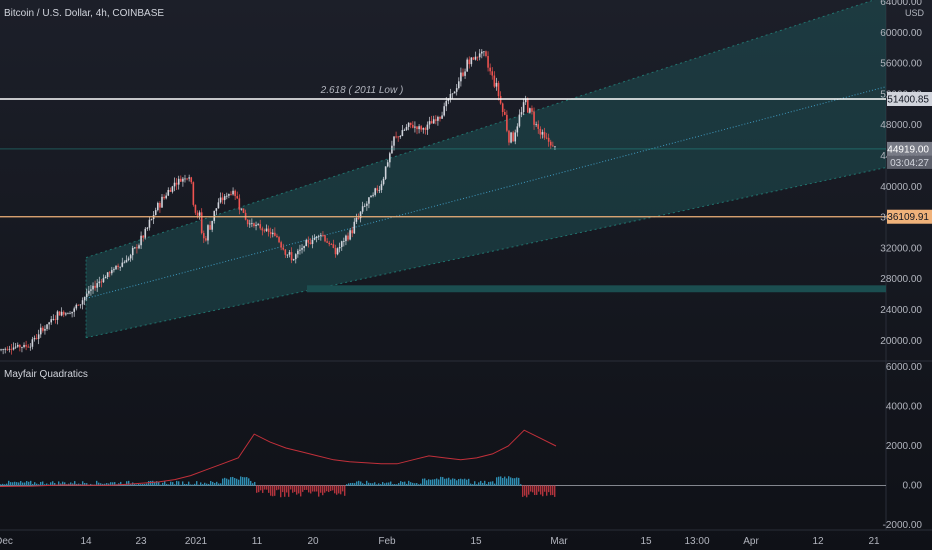 Image resolution: width=932 pixels, height=550 pixels. Describe the element at coordinates (46, 374) in the screenshot. I see `indicator-title: Mayfair Quadratics` at that location.